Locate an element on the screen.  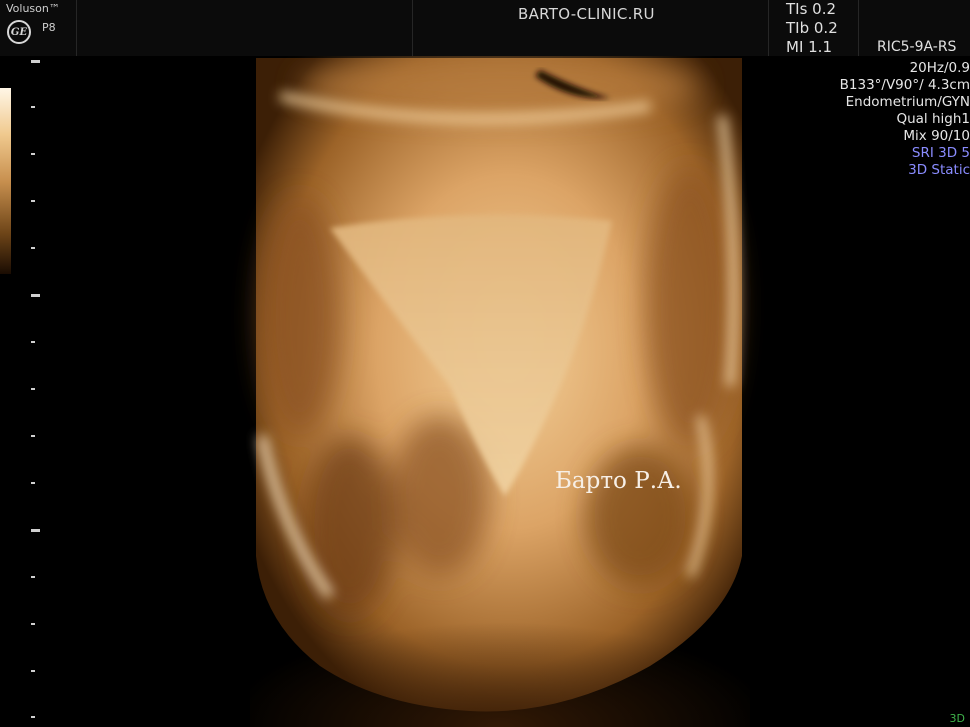
thermal-index-bone: TIb 0.2 is located at coordinates (812, 28).